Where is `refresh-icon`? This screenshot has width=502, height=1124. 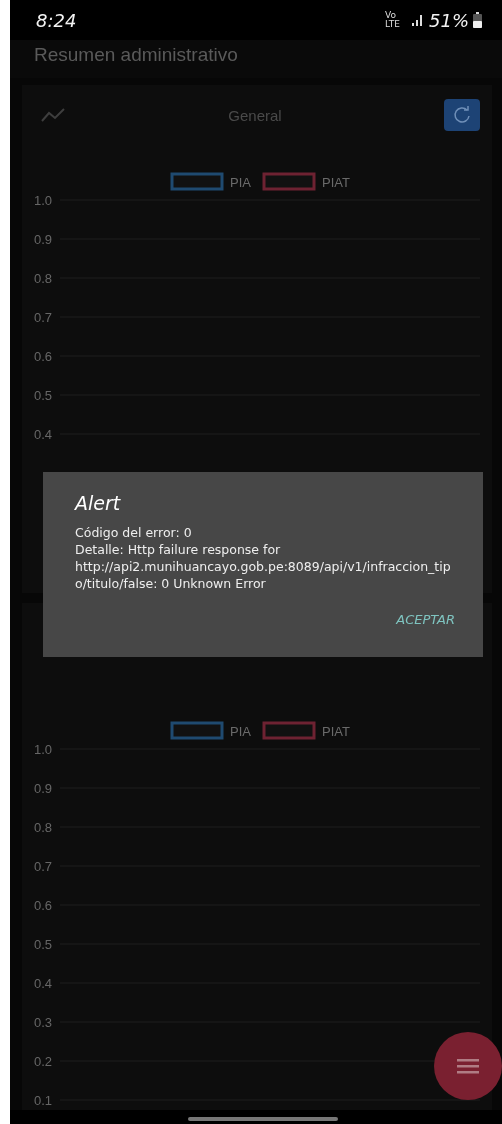 refresh-icon is located at coordinates (462, 115).